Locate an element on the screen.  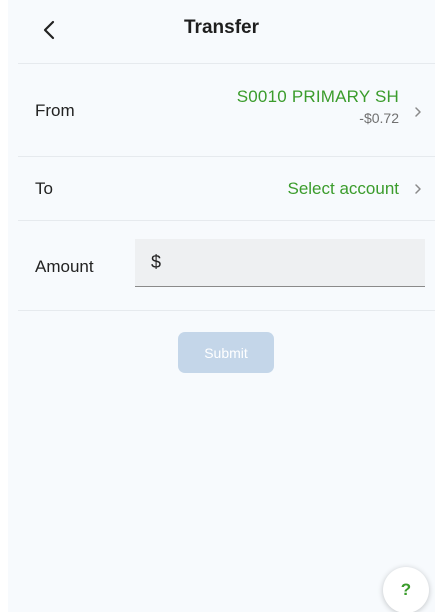
submit-button: Submit is located at coordinates (226, 352).